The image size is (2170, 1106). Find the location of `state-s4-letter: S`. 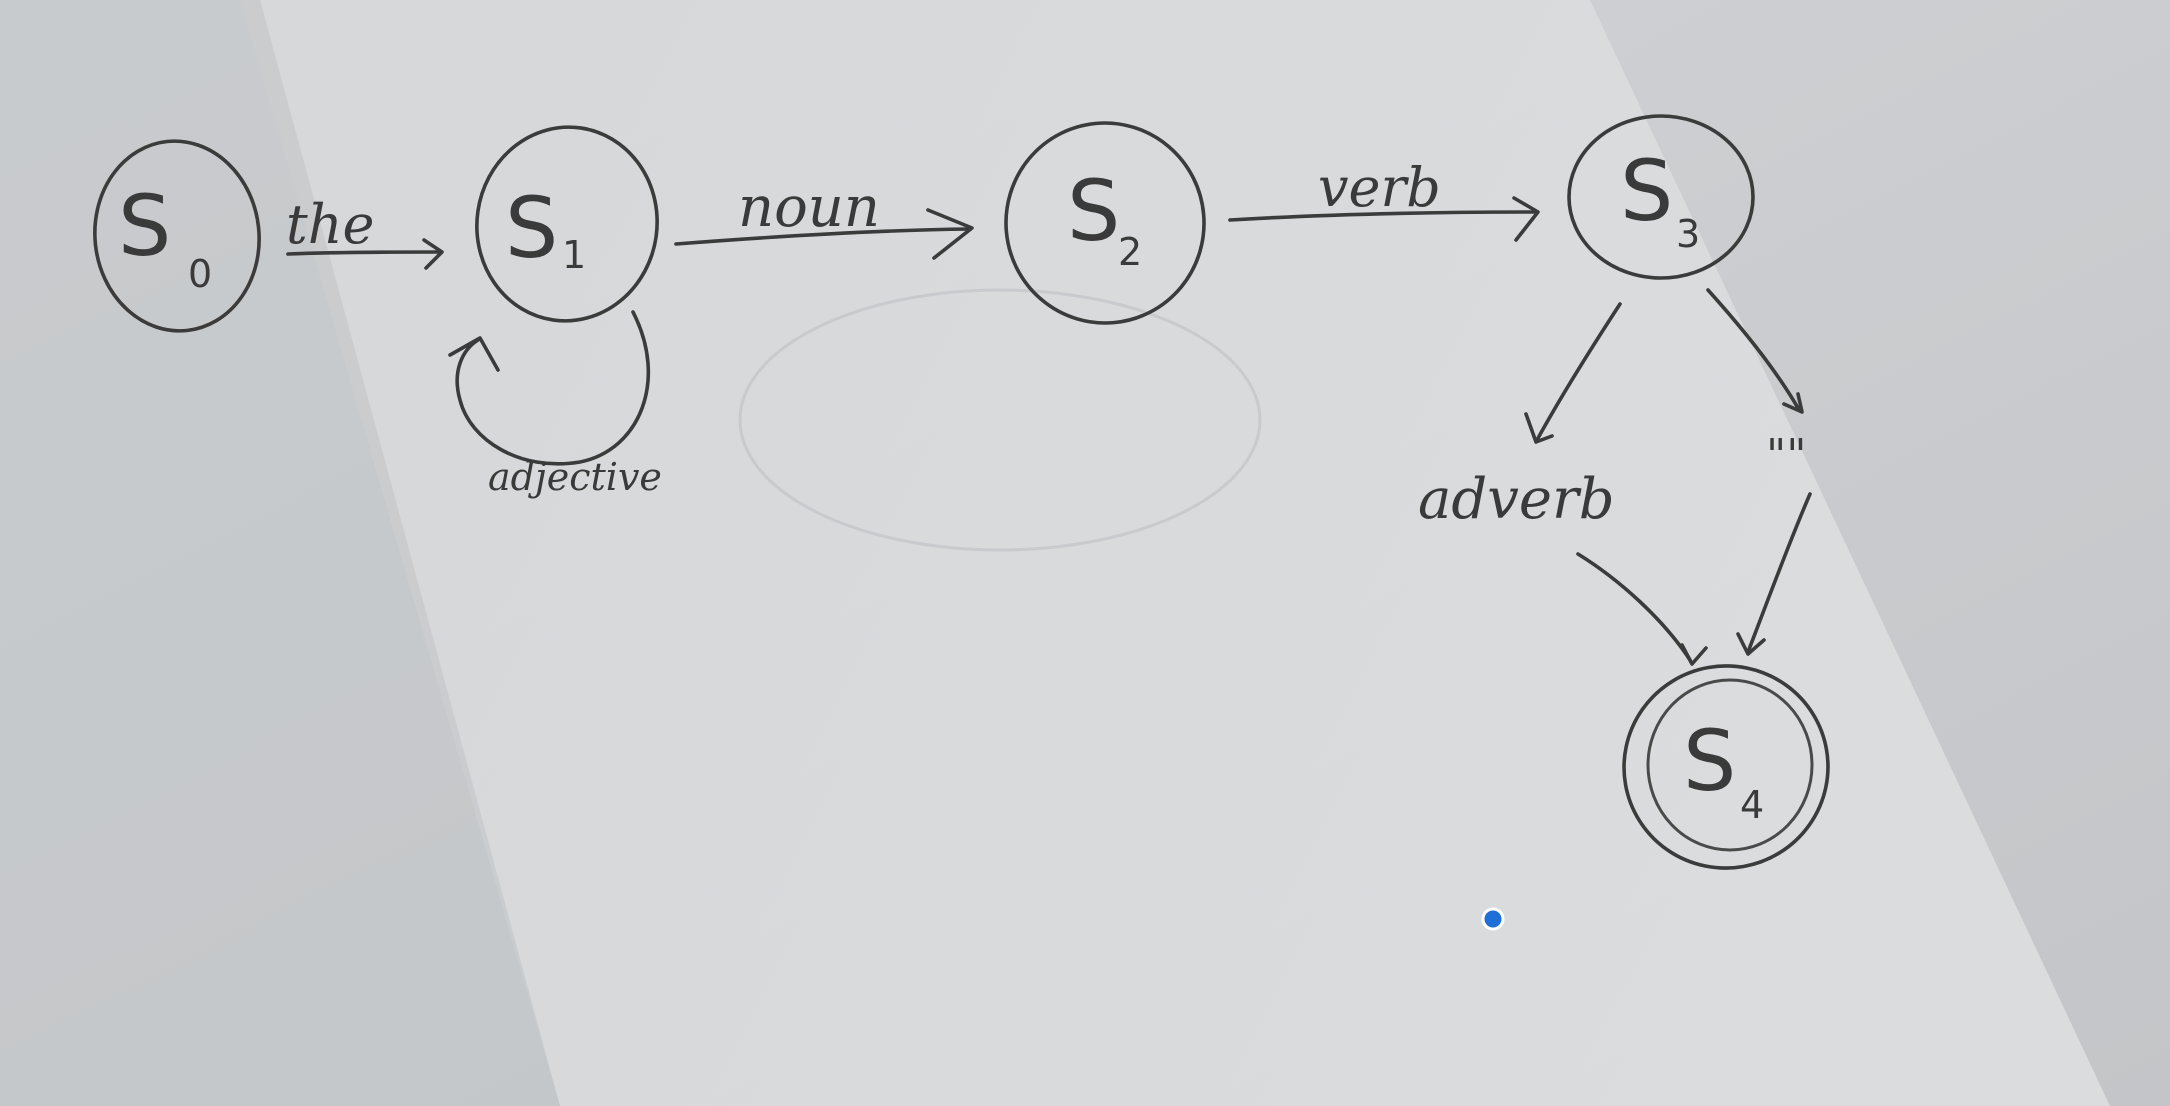

state-s4-letter: S is located at coordinates (1709, 761).